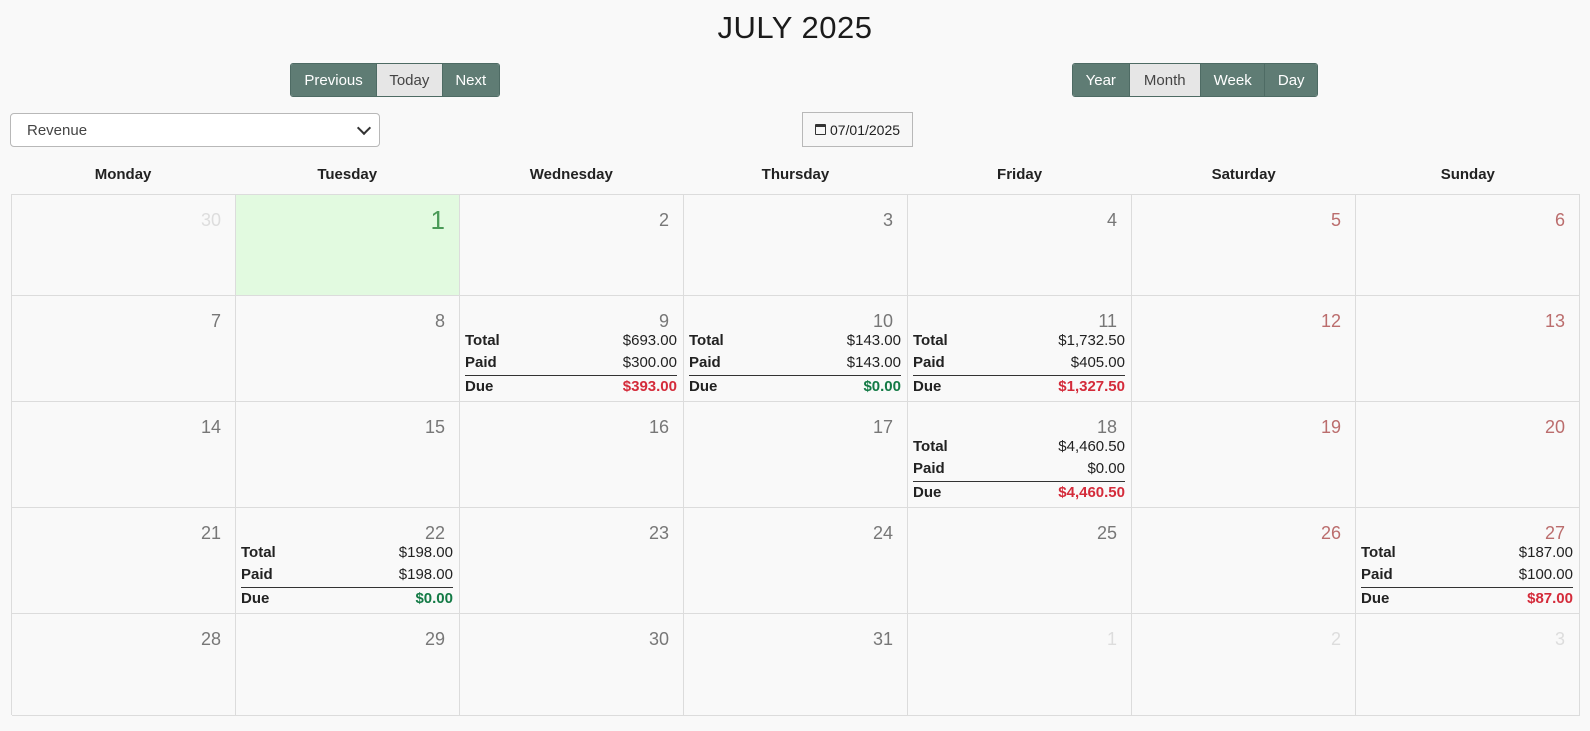 This screenshot has height=731, width=1590. I want to click on revenue-summary: Total $143.00 Paid $143.00 Due $0.00, so click(795, 364).